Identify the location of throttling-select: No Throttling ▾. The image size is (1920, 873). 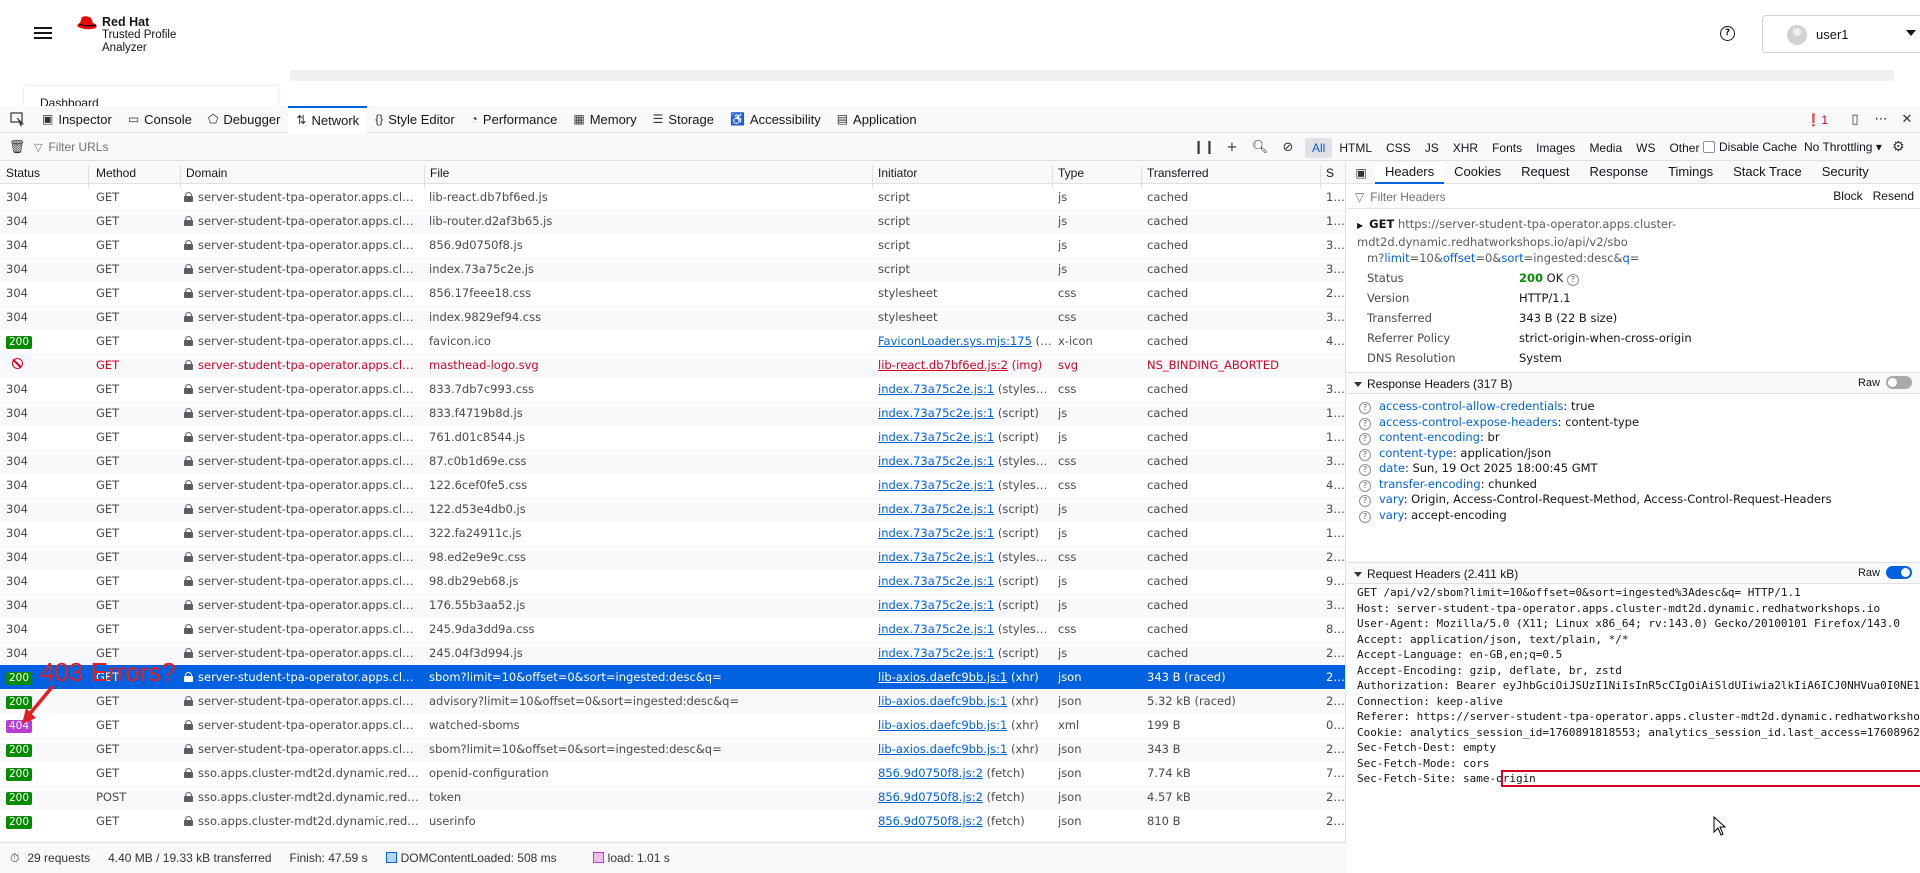
(1843, 147).